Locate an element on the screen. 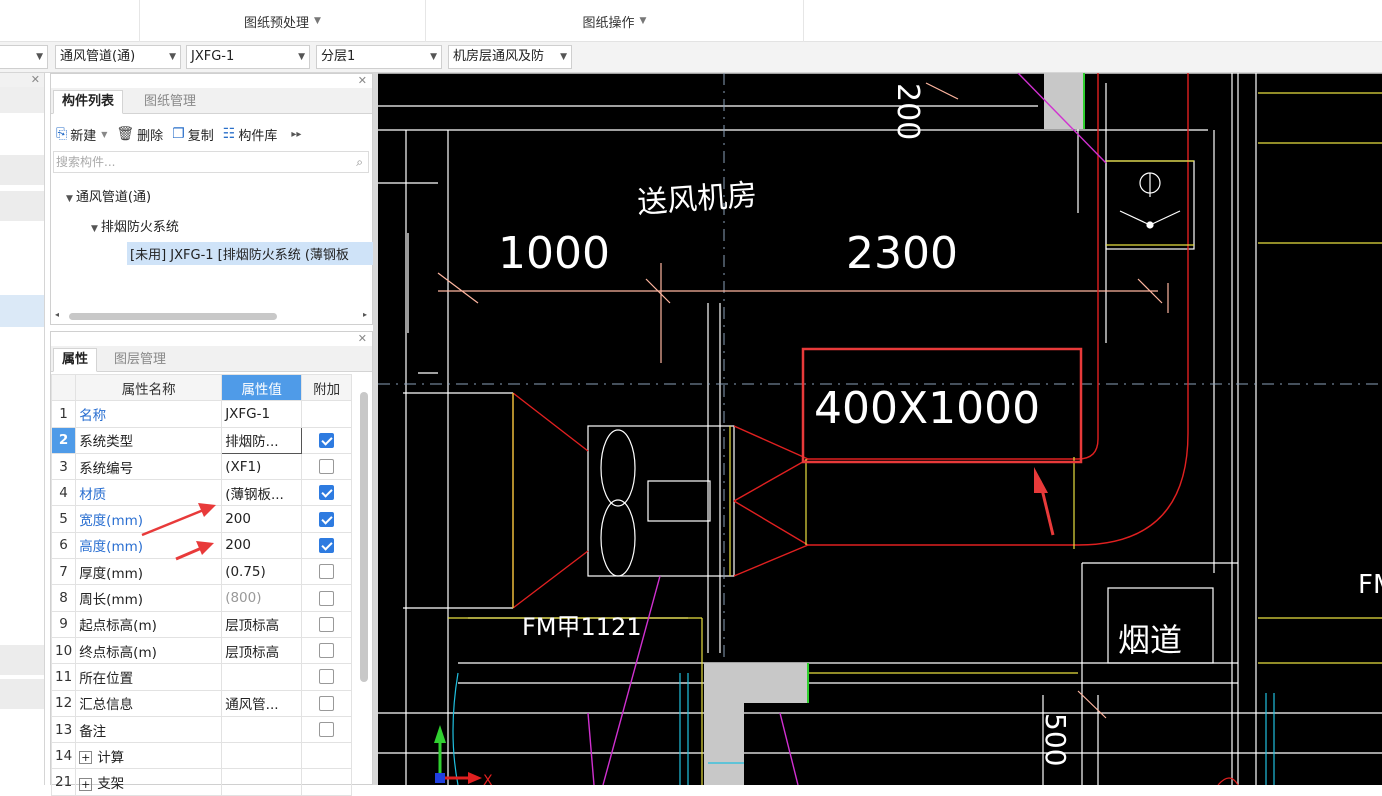 The width and height of the screenshot is (1382, 796). tree-node-system: ▼ 排烟防火系统 is located at coordinates (135, 225).